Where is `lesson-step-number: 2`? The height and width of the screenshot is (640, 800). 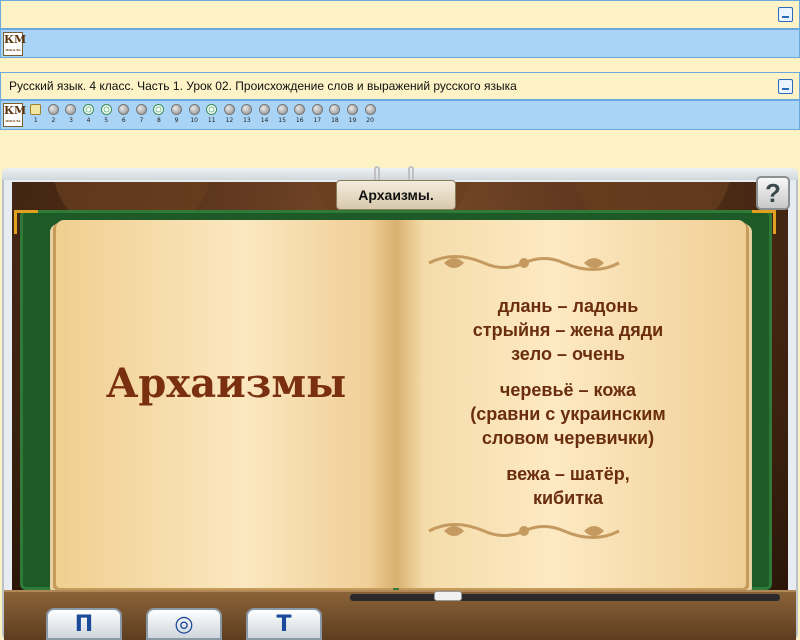
lesson-step-number: 2 is located at coordinates (53, 120).